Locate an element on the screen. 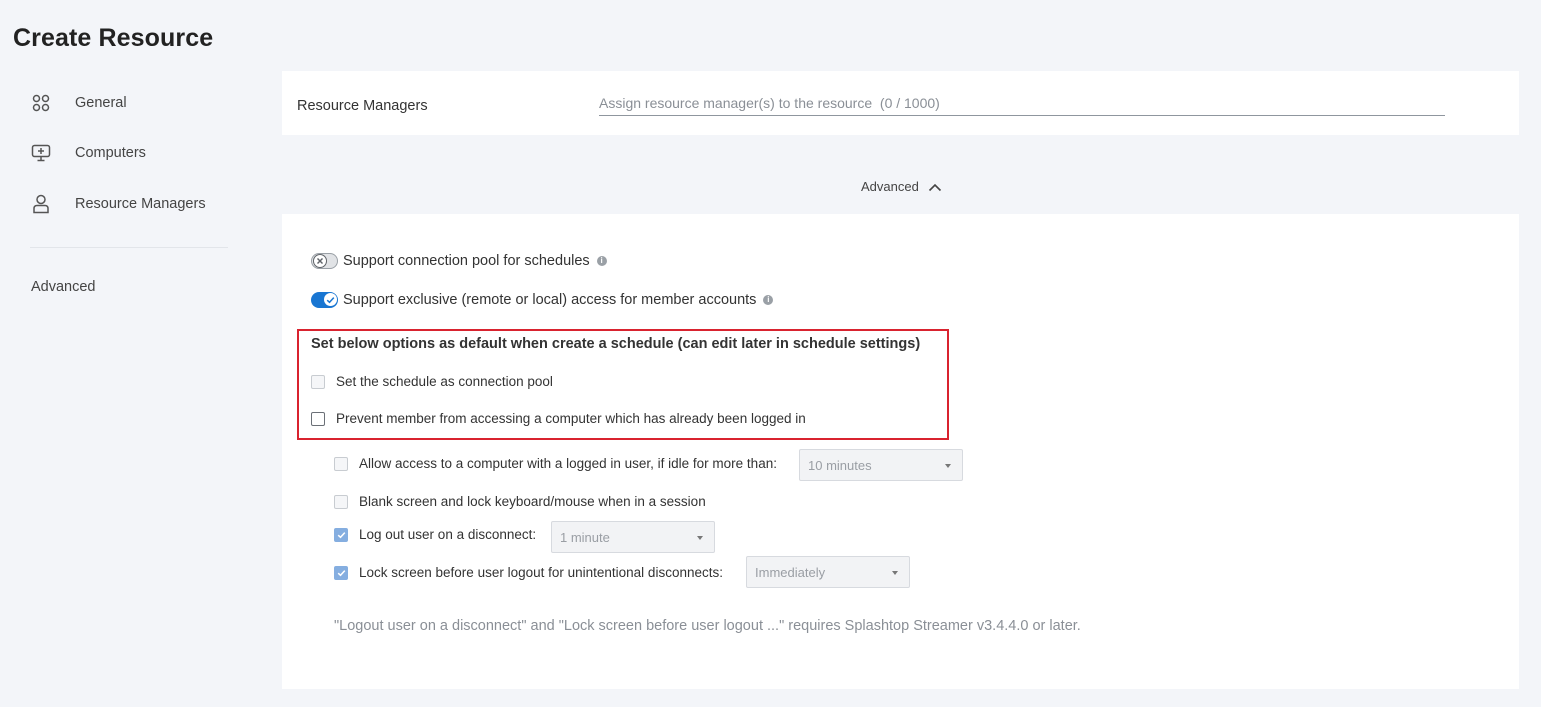 The width and height of the screenshot is (1541, 707). sidebar-item-general: General is located at coordinates (79, 103).